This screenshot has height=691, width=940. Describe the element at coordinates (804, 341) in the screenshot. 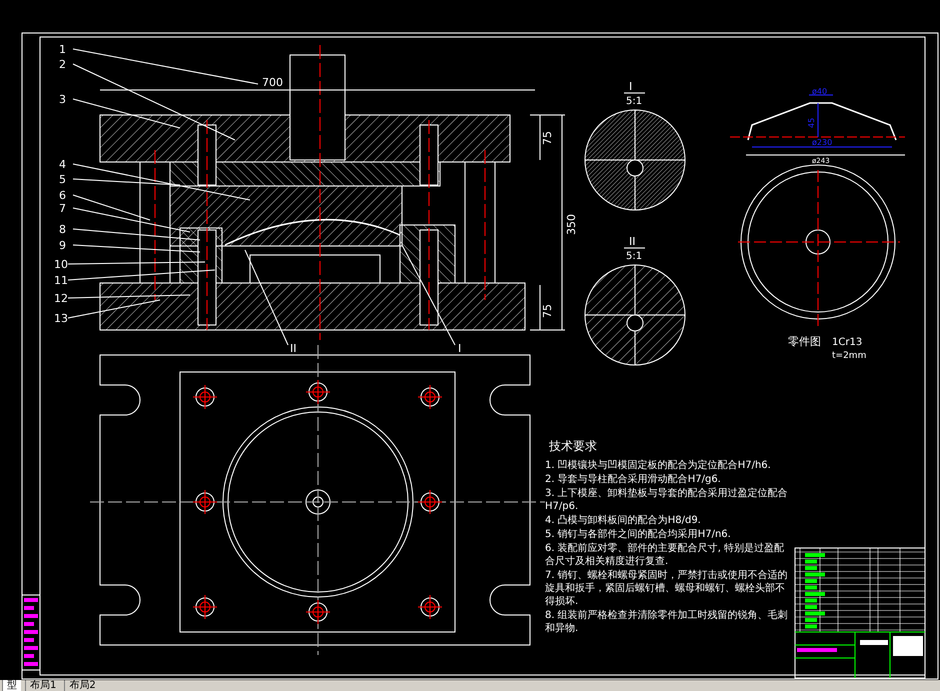

I see `part-drawing-title: 零件图` at that location.